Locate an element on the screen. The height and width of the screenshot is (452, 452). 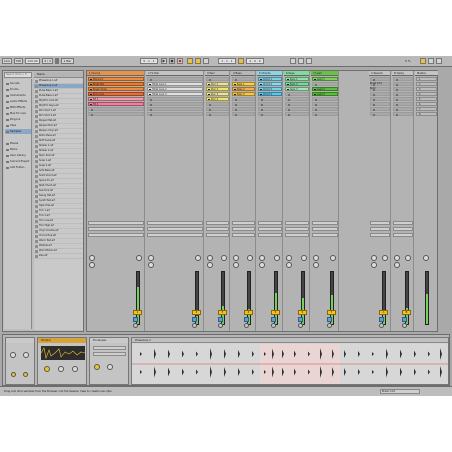
track-activator: A is located at coordinates (383, 312).